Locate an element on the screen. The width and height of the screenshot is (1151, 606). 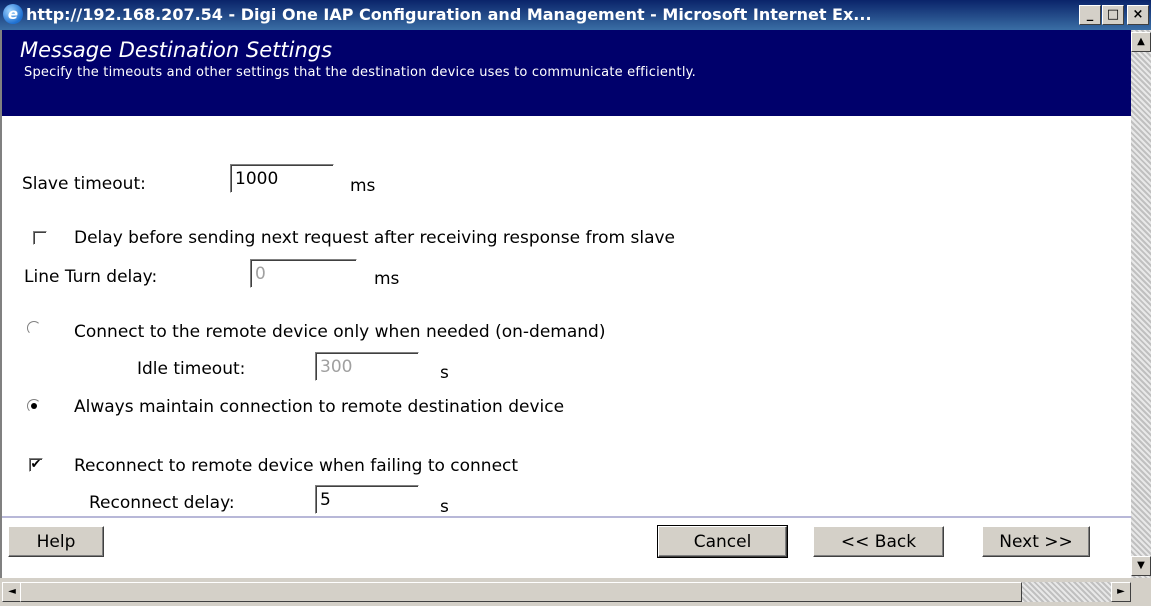
reconnect-delay-unit: s is located at coordinates (444, 507).